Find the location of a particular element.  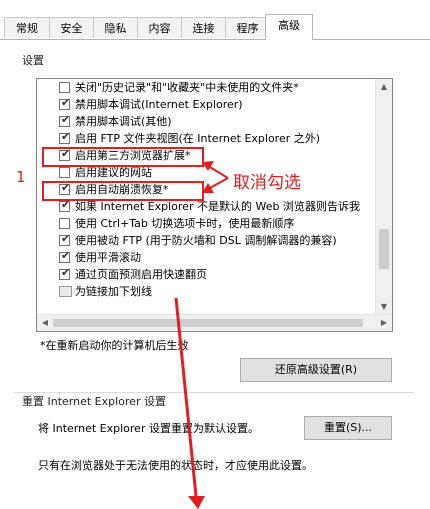

annotation-arrow-head-long is located at coordinates (196, 502).